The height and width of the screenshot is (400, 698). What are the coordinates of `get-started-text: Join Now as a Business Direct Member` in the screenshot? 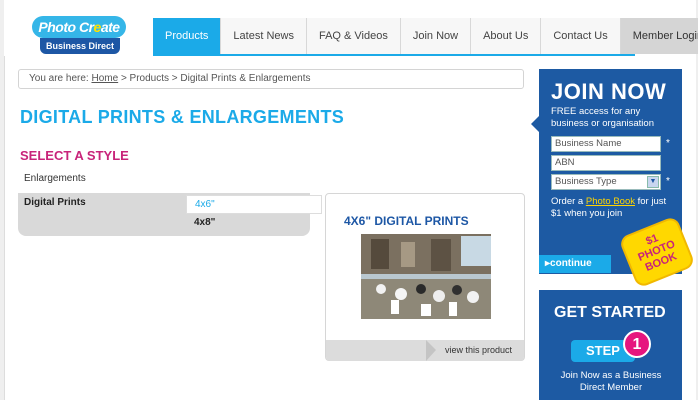 It's located at (611, 381).